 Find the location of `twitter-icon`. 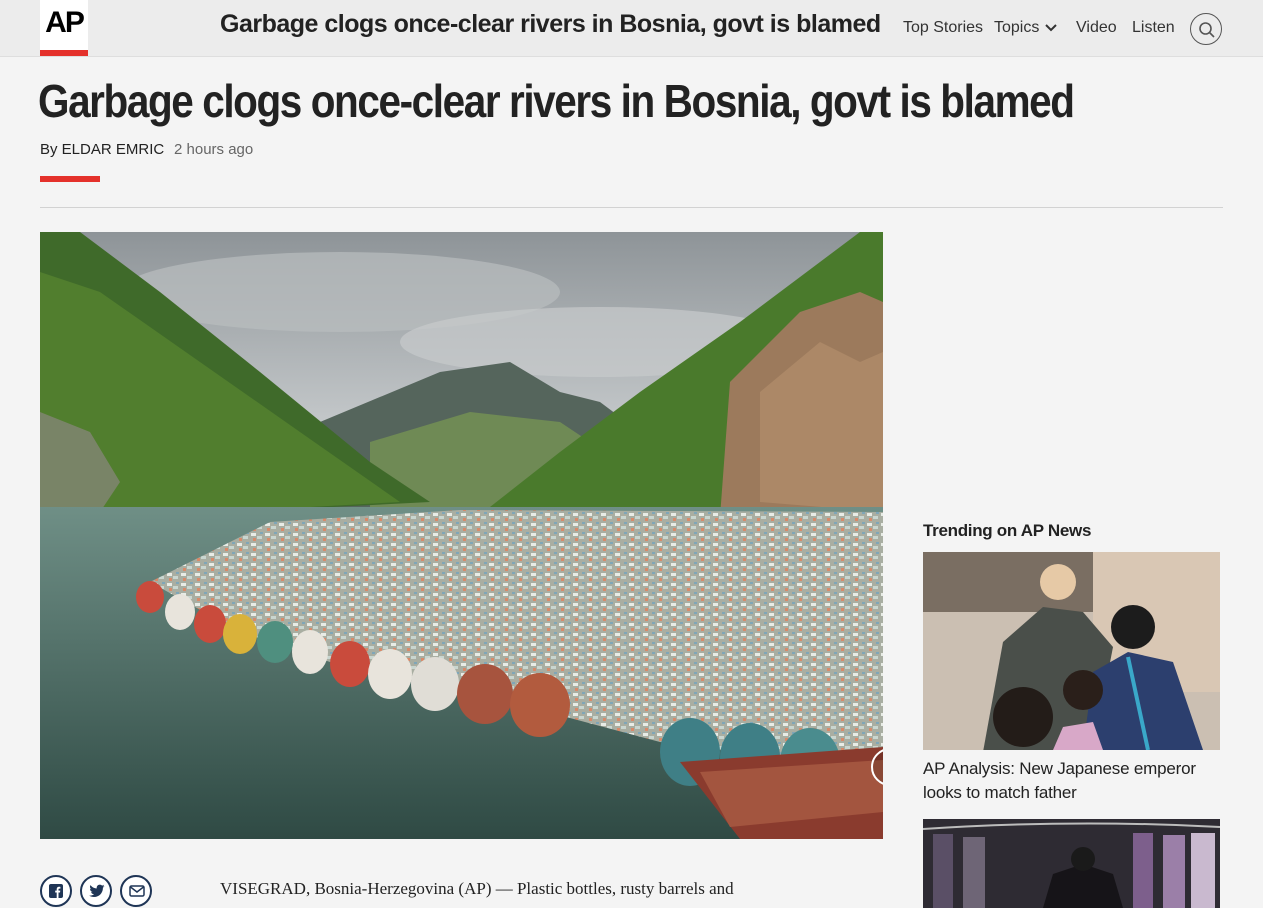

twitter-icon is located at coordinates (97, 890).